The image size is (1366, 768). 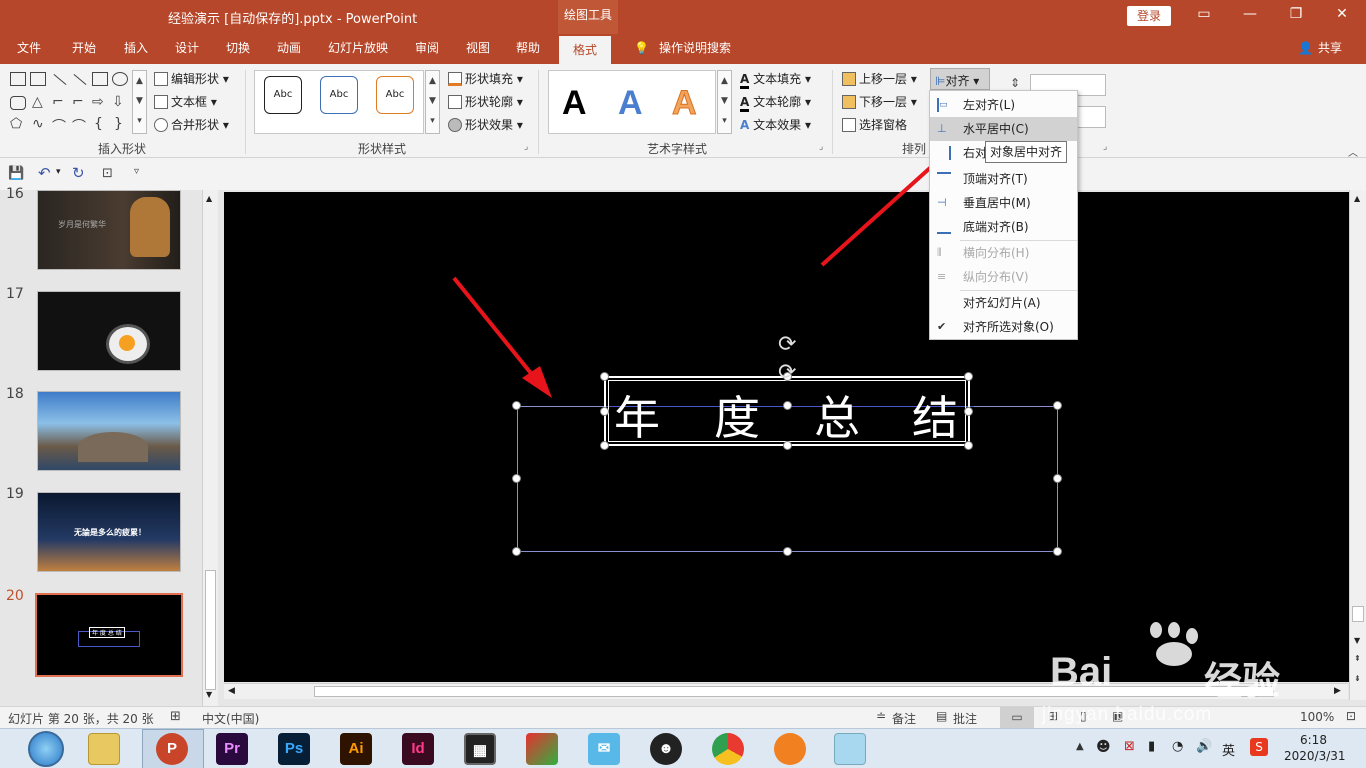 What do you see at coordinates (18, 79) in the screenshot?
I see `textbox-shape-icon` at bounding box center [18, 79].